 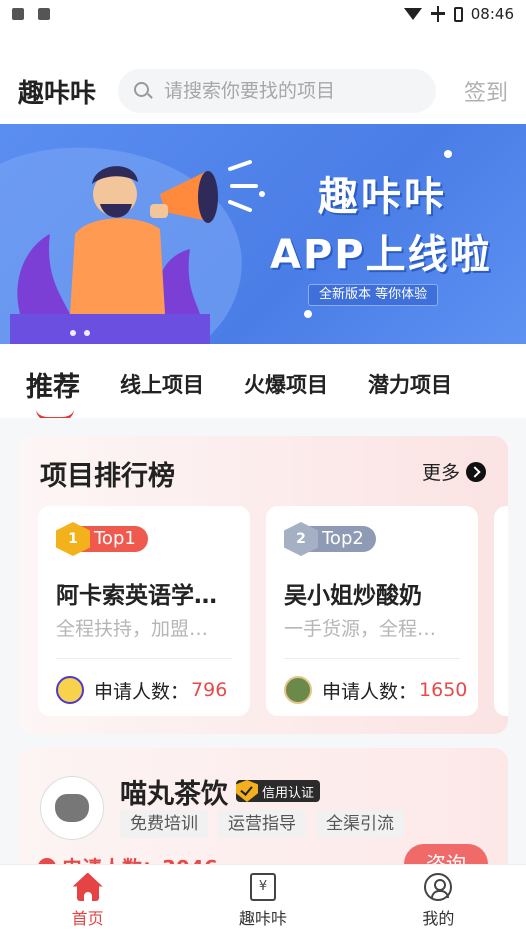 I want to click on apply-info: 申请人数： 796, so click(x=141, y=690).